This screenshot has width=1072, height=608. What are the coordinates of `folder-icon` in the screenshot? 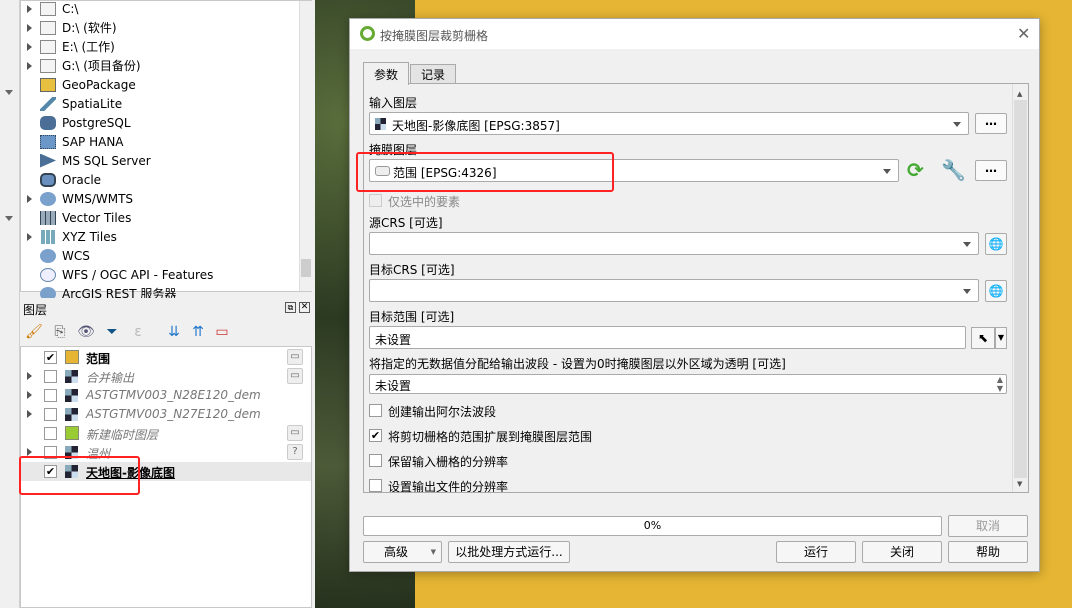 It's located at (48, 27).